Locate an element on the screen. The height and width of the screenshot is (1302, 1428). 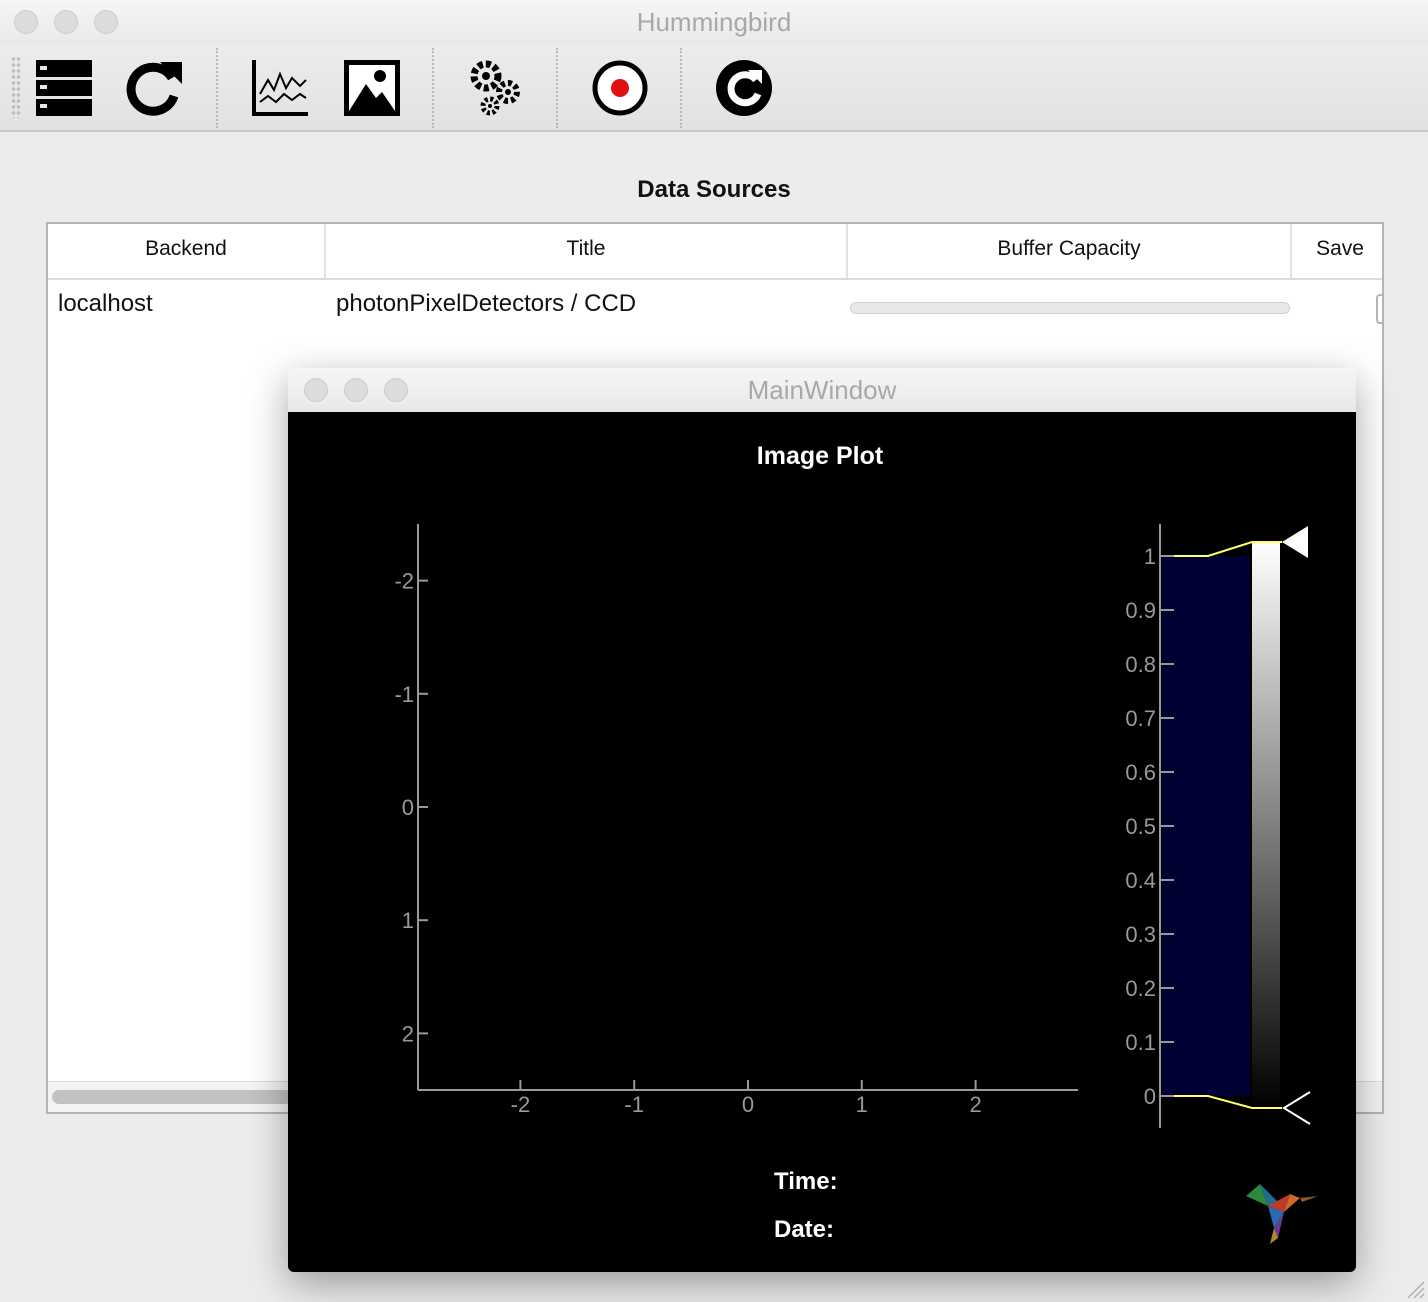
save-checkbox is located at coordinates (1379, 309).